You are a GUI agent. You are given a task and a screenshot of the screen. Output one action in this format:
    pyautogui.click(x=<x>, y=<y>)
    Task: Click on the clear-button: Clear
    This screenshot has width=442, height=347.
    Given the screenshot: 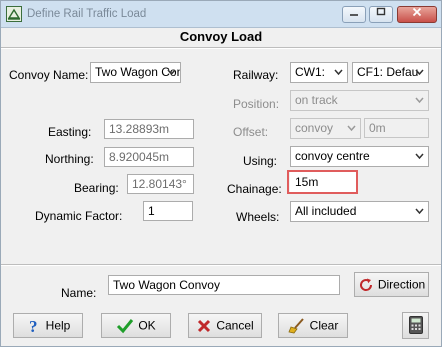 What is the action you would take?
    pyautogui.click(x=313, y=325)
    